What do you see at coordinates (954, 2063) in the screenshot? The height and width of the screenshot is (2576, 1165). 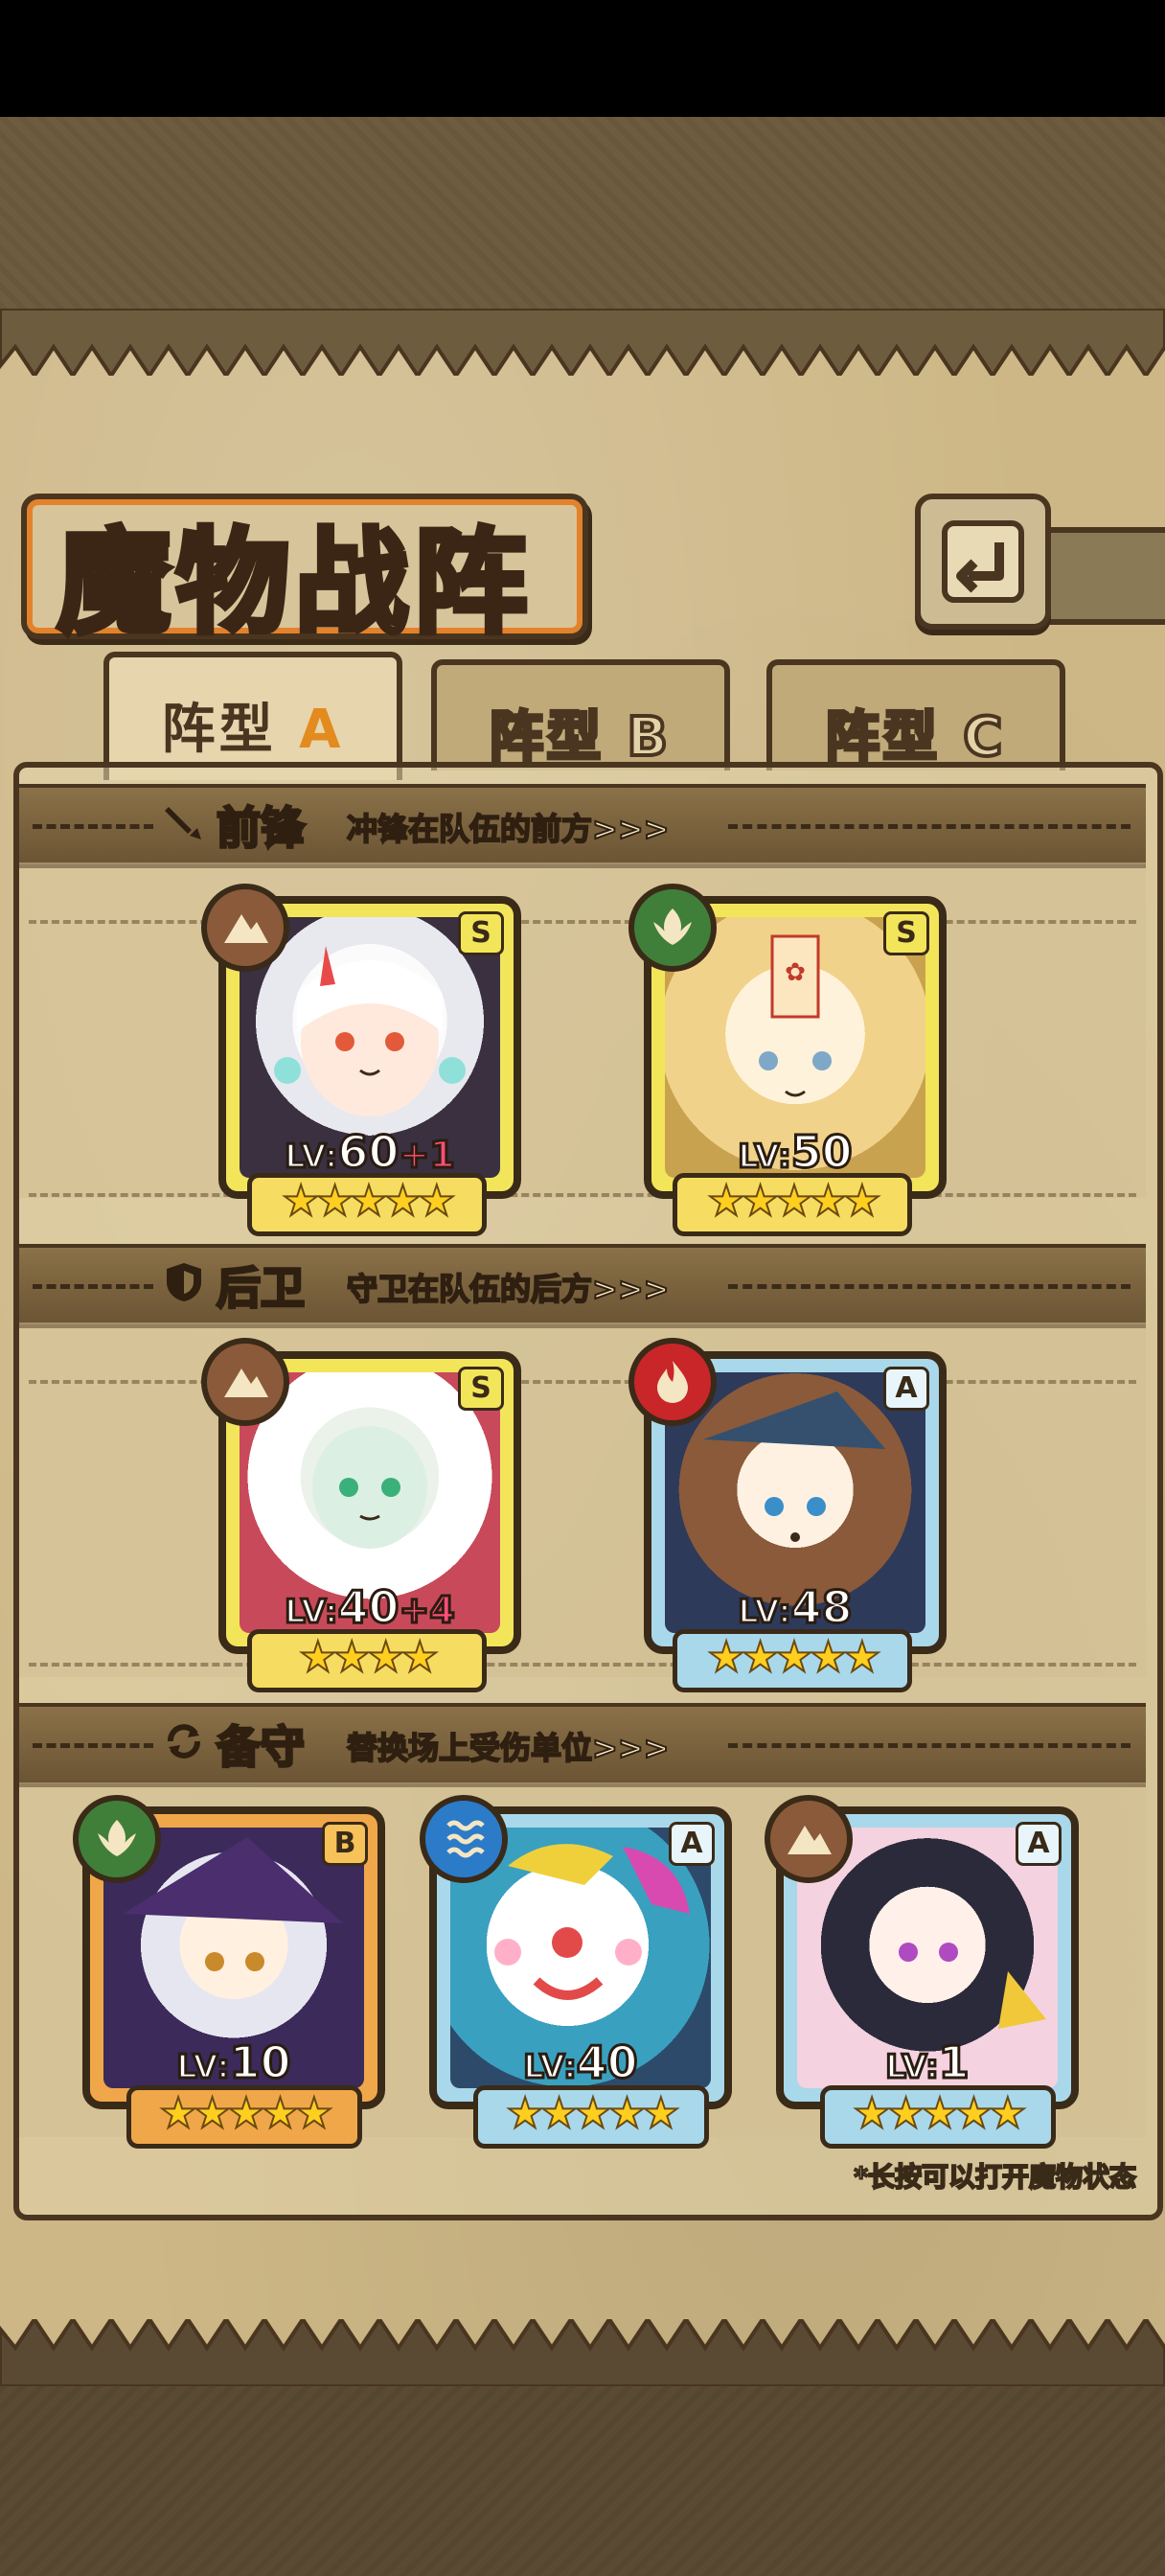 I see `level-value: 1` at bounding box center [954, 2063].